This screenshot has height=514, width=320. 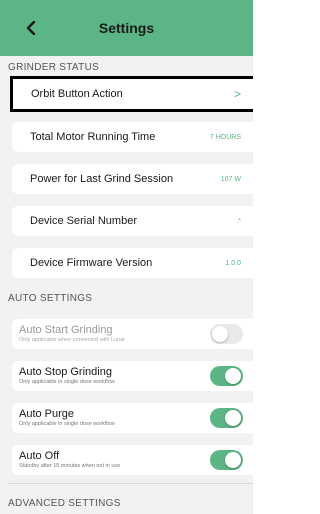 I want to click on auto-start-grinding-toggle, so click(x=226, y=334).